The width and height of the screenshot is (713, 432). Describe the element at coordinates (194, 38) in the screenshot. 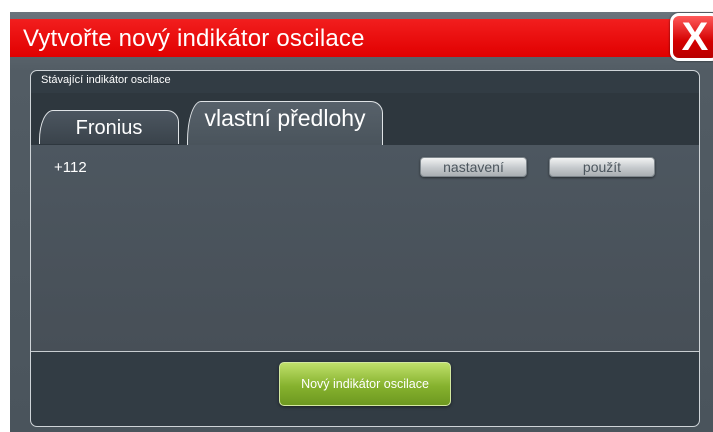

I see `window-title: Vytvořte nový indikátor oscilace` at that location.